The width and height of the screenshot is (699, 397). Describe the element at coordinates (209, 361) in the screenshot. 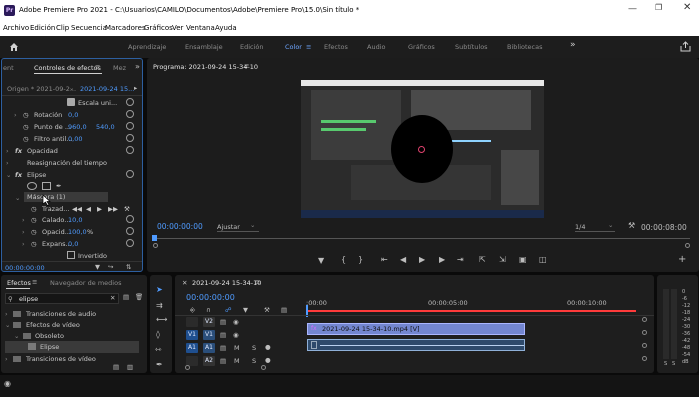

I see `track-label-a2: A2` at that location.